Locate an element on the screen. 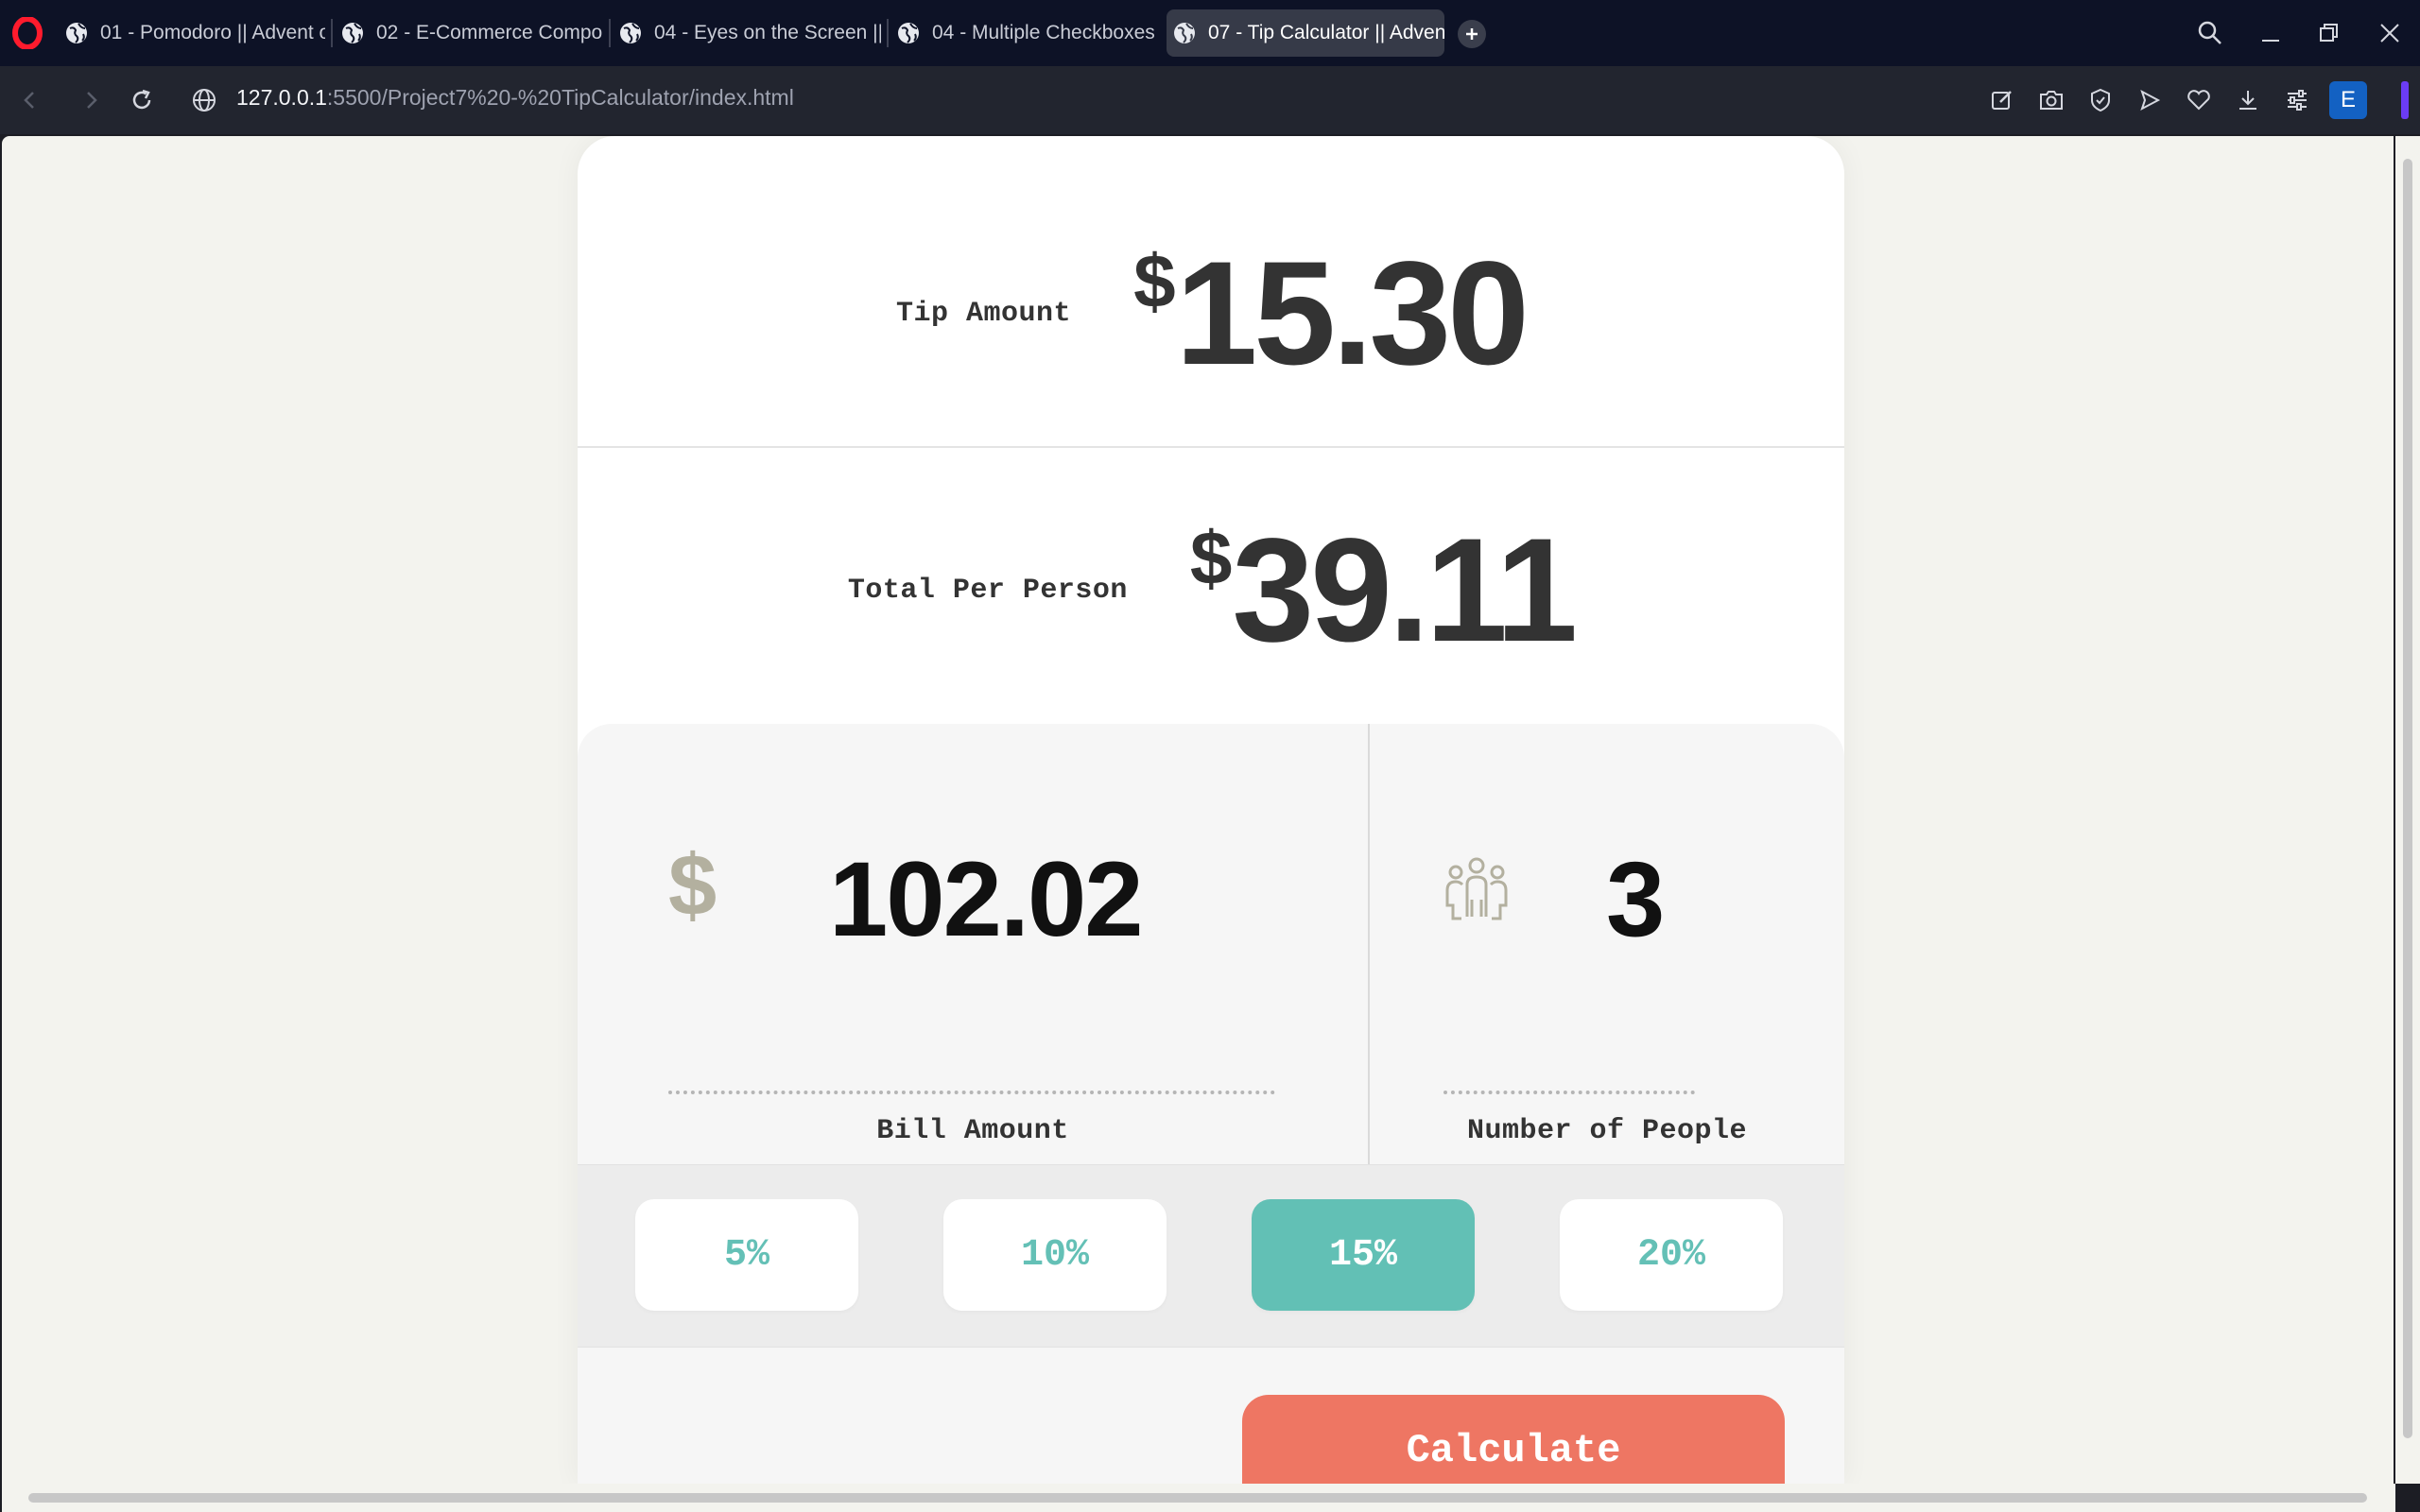 The height and width of the screenshot is (1512, 2420). total-currency-symbol: $ is located at coordinates (1211, 558).